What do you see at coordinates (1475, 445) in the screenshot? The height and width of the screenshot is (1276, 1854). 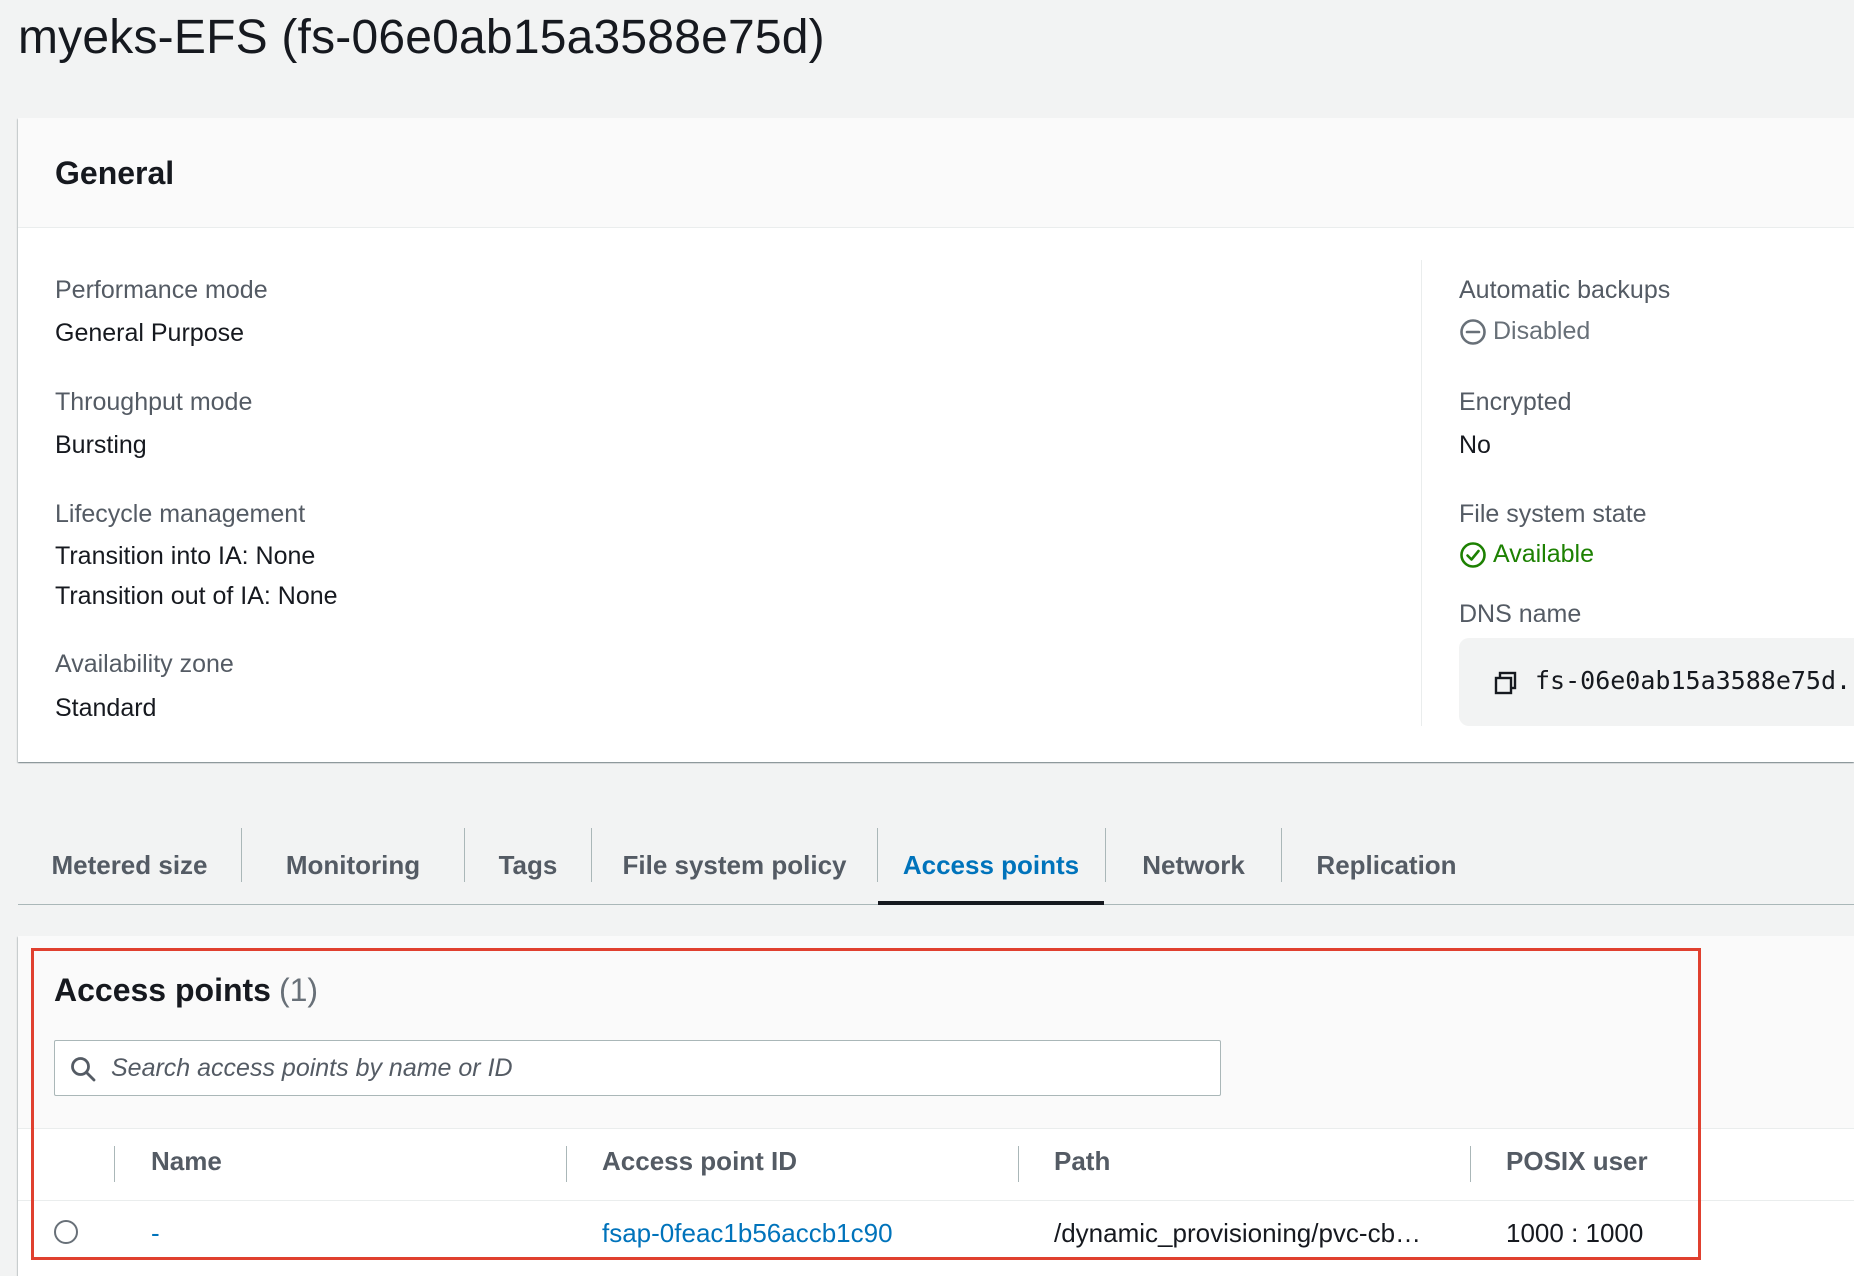 I see `encrypted-value: No` at bounding box center [1475, 445].